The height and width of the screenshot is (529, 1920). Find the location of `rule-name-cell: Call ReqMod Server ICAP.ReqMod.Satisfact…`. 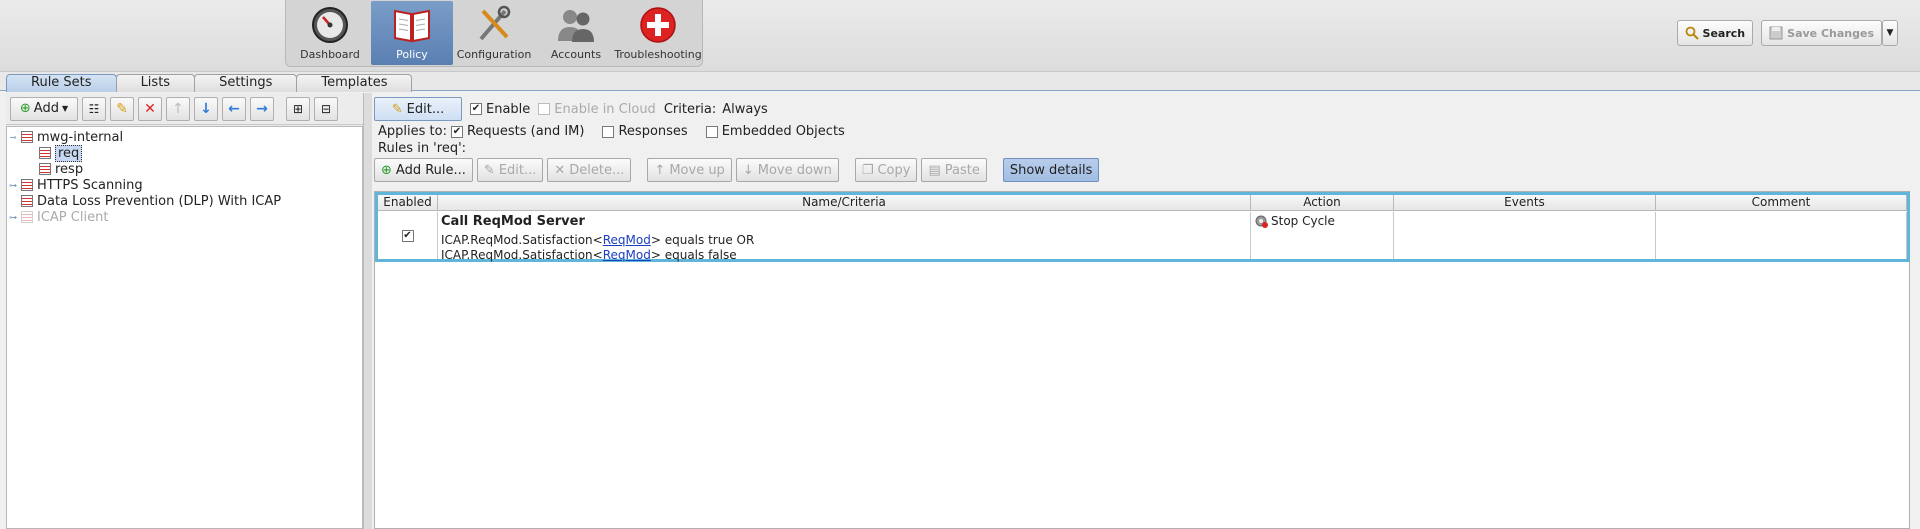

rule-name-cell: Call ReqMod Server ICAP.ReqMod.Satisfact… is located at coordinates (844, 237).